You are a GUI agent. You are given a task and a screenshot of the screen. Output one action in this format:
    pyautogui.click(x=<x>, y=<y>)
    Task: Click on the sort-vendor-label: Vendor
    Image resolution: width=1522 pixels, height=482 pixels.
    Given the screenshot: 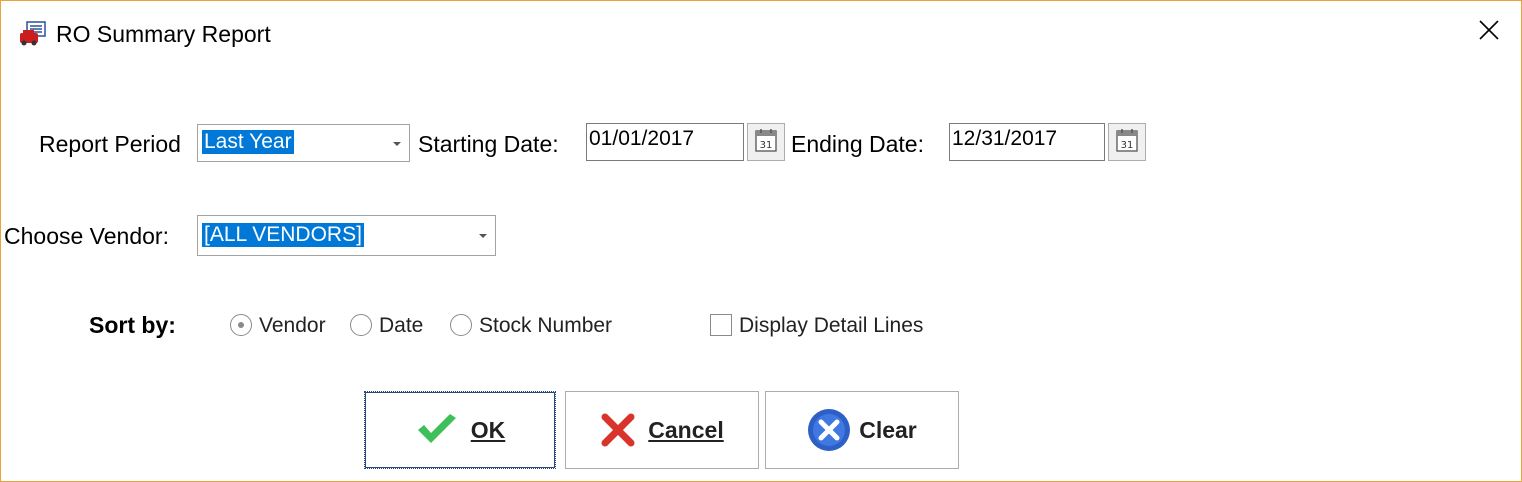 What is the action you would take?
    pyautogui.click(x=292, y=326)
    